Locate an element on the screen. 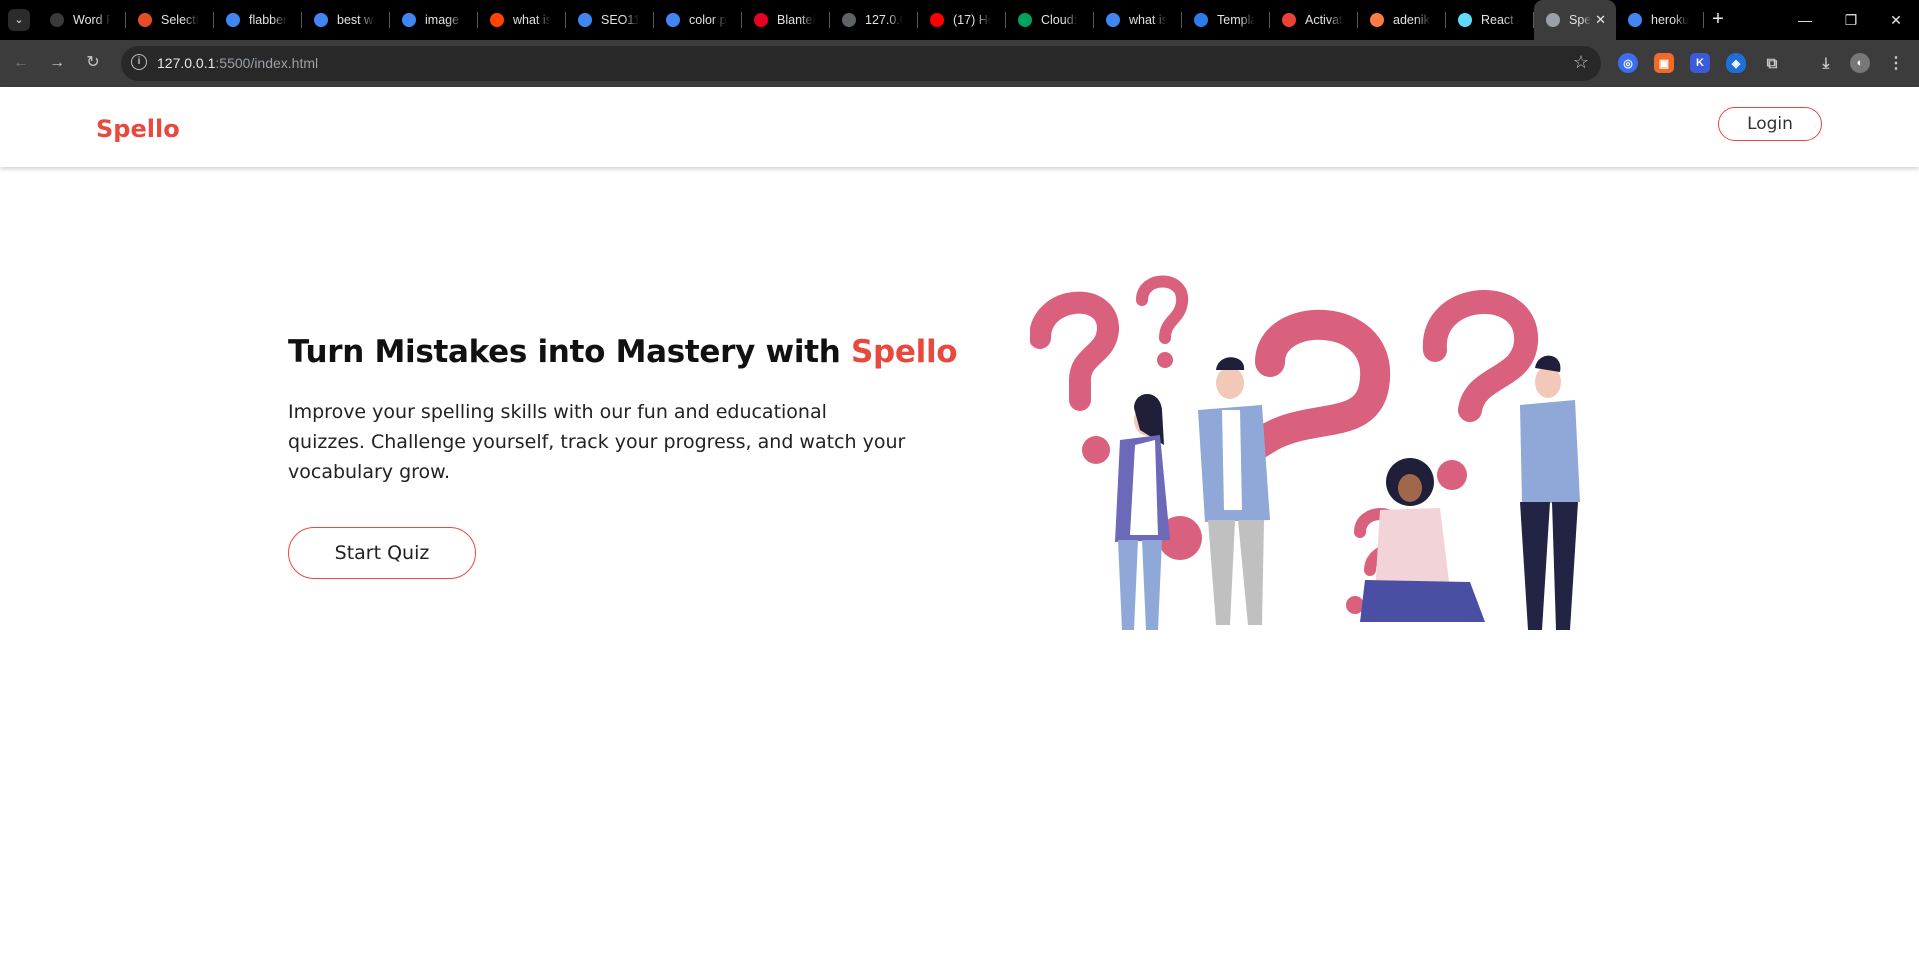  canva-icon is located at coordinates (1201, 20).